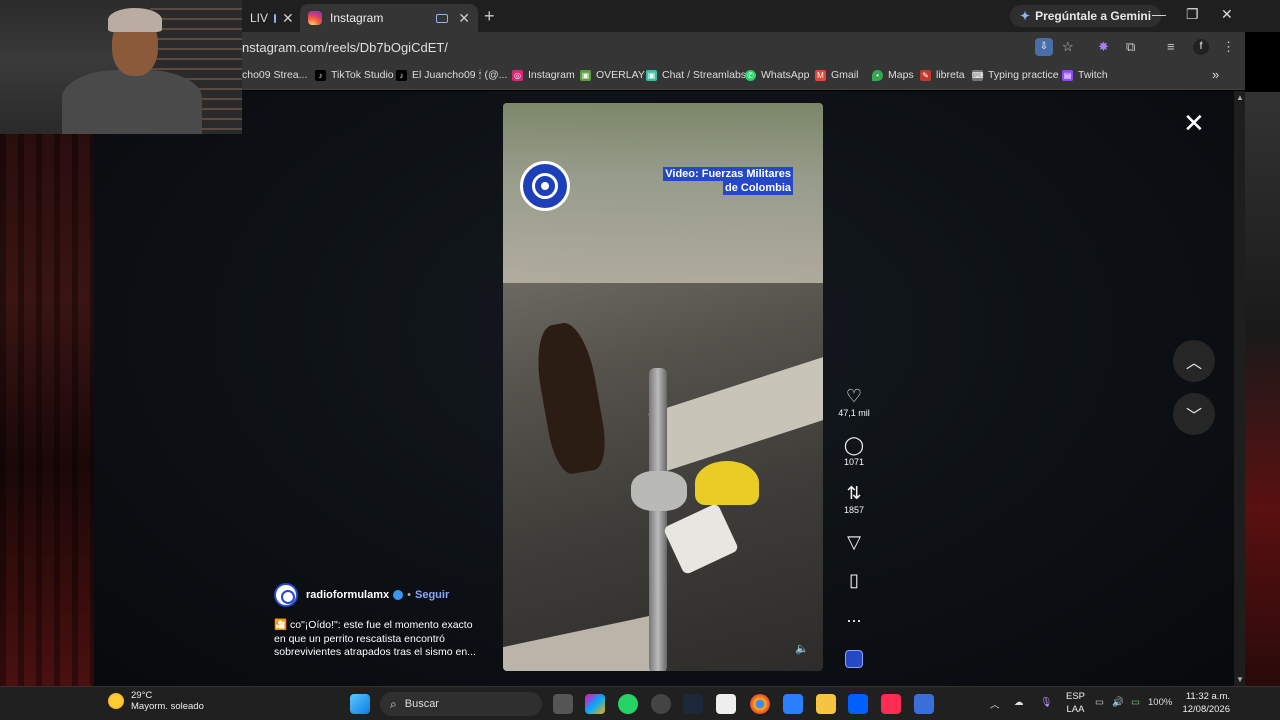 This screenshot has width=1280, height=720. What do you see at coordinates (777, 75) in the screenshot?
I see `bookmark-item: ✆ WhatsApp` at bounding box center [777, 75].